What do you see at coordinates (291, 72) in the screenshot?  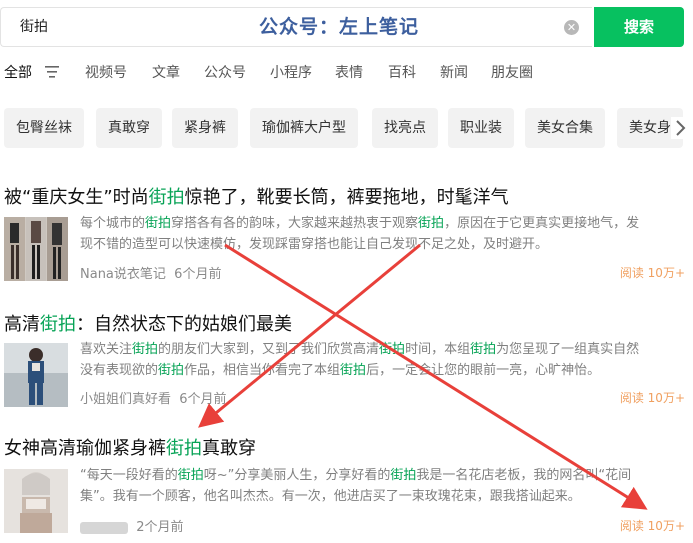 I see `tab-mini-program: 小程序` at bounding box center [291, 72].